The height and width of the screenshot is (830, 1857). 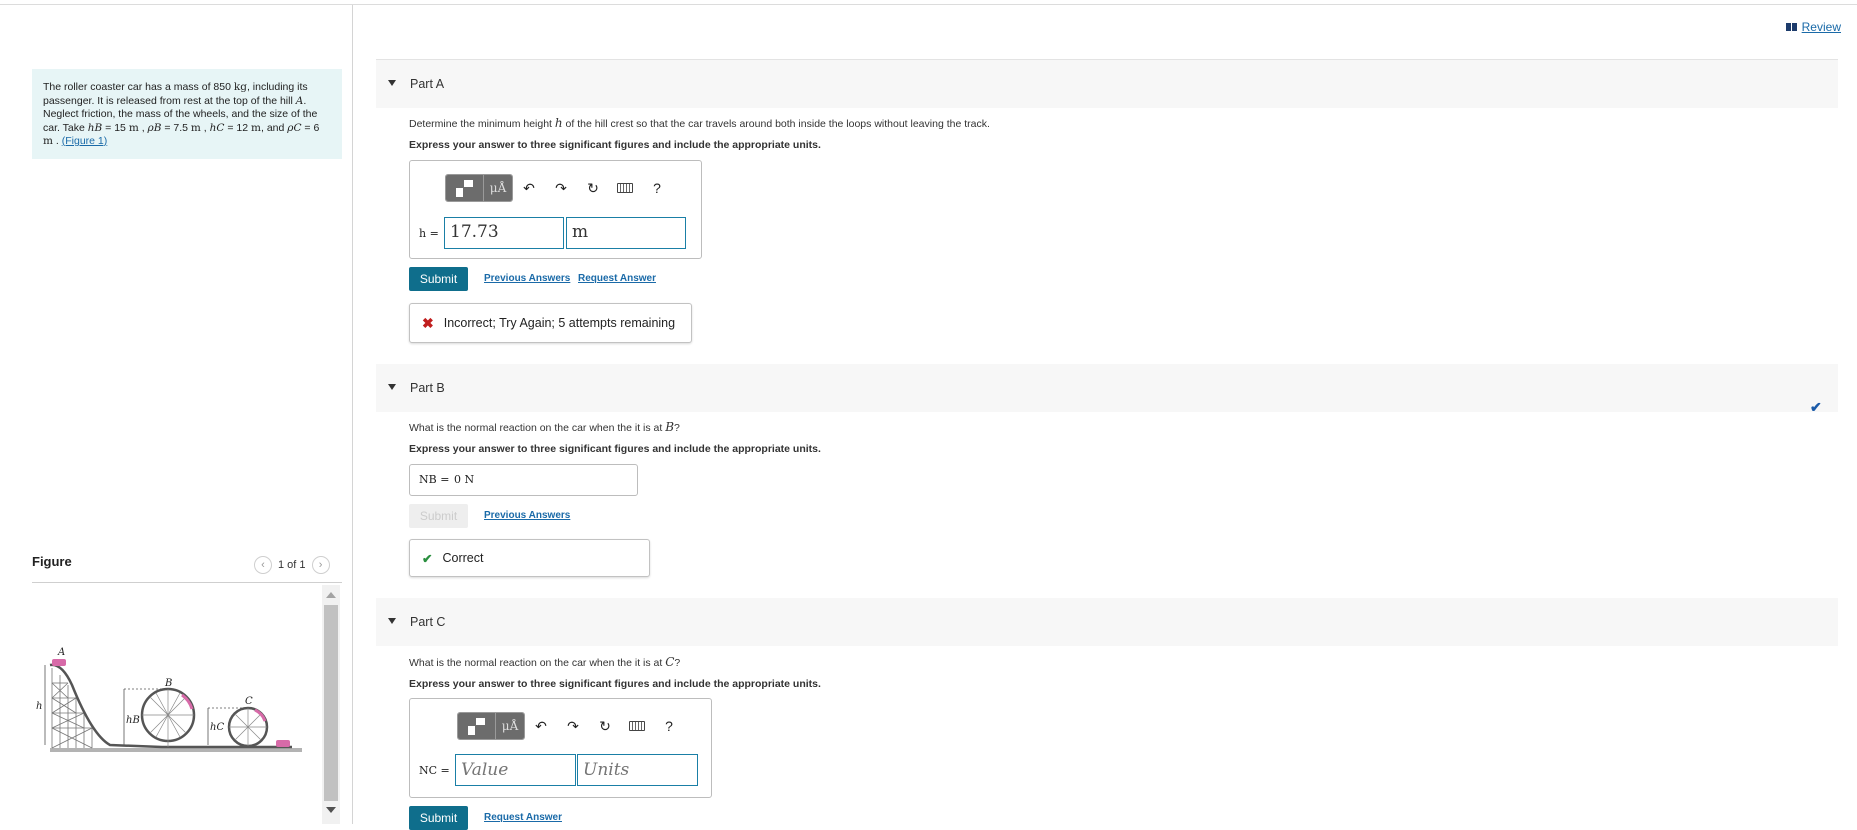 I want to click on top-border, so click(x=928, y=4).